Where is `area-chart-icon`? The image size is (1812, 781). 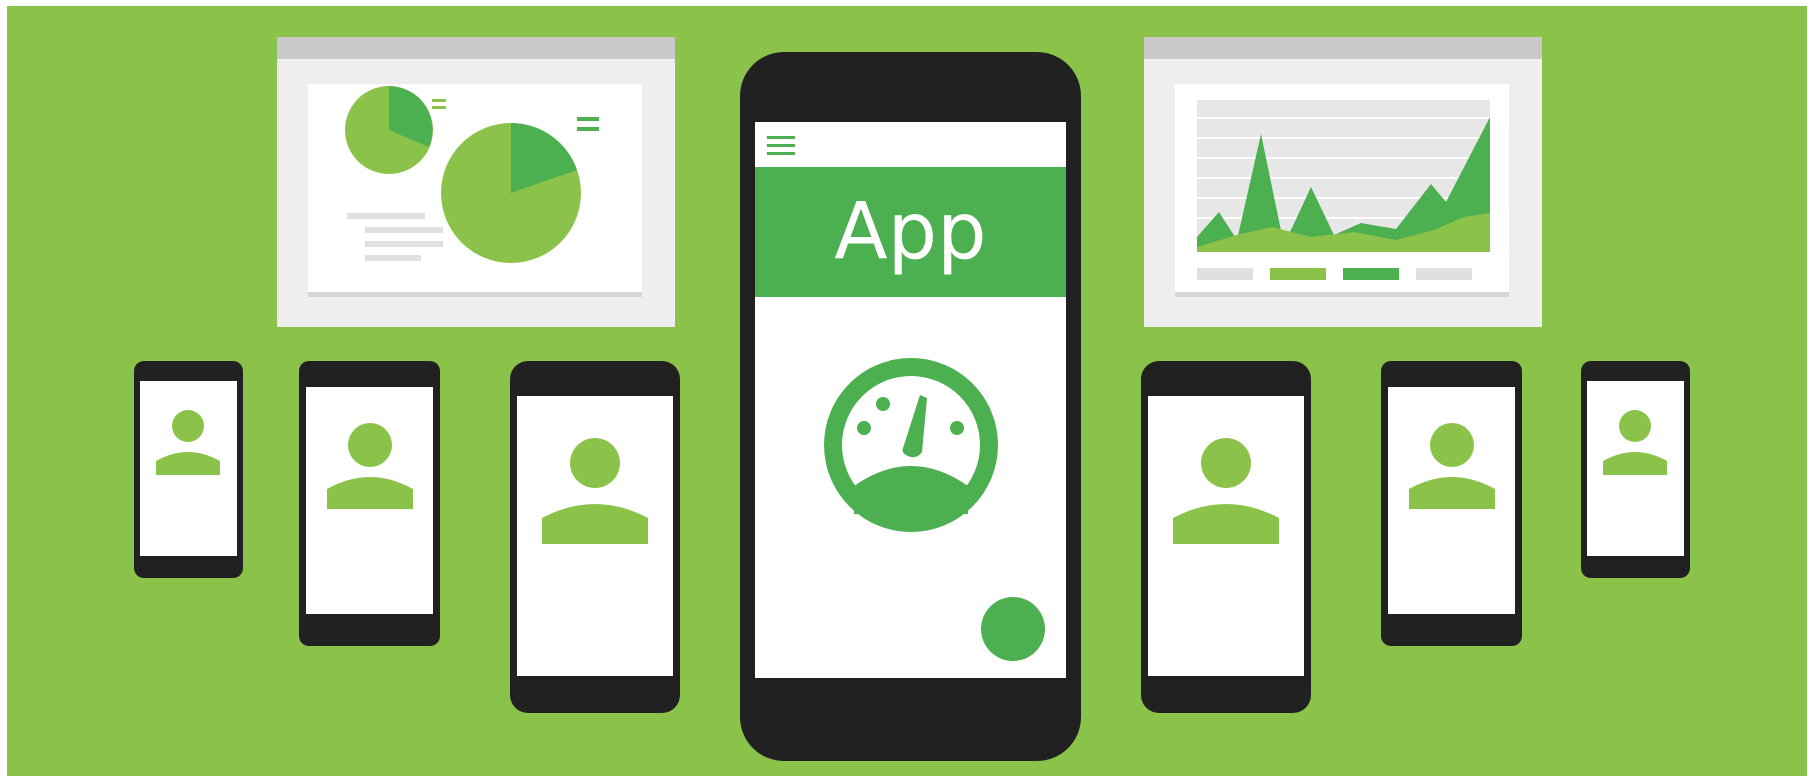 area-chart-icon is located at coordinates (1343, 190).